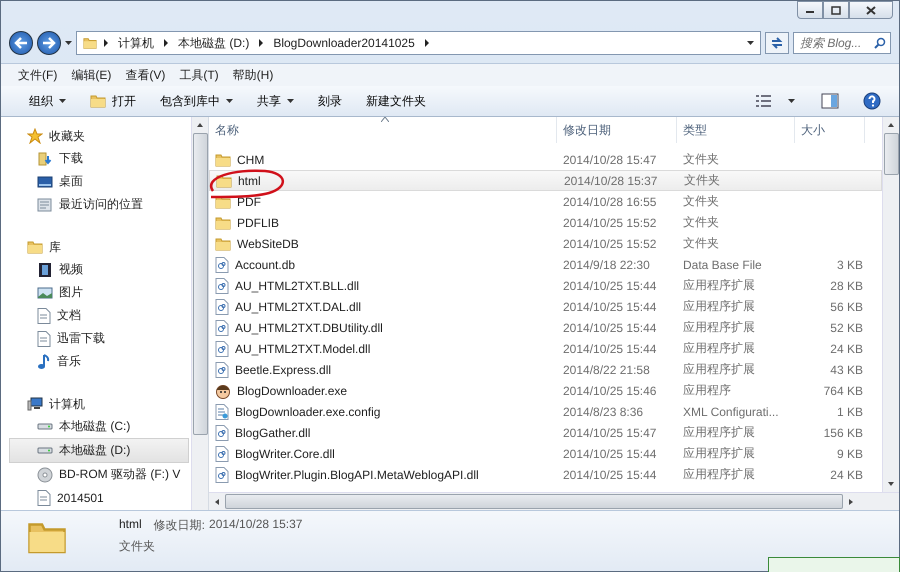 The image size is (900, 572). What do you see at coordinates (95, 204) in the screenshot?
I see `sidebar-item: 最近访问的位置` at bounding box center [95, 204].